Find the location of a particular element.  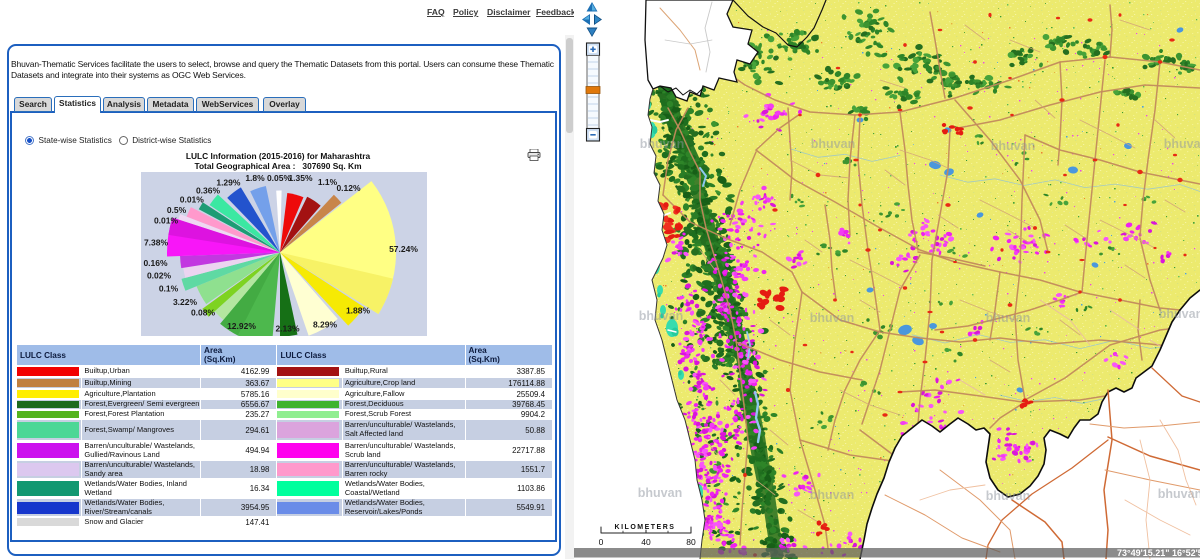

svg-text: 1.88% is located at coordinates (358, 311).